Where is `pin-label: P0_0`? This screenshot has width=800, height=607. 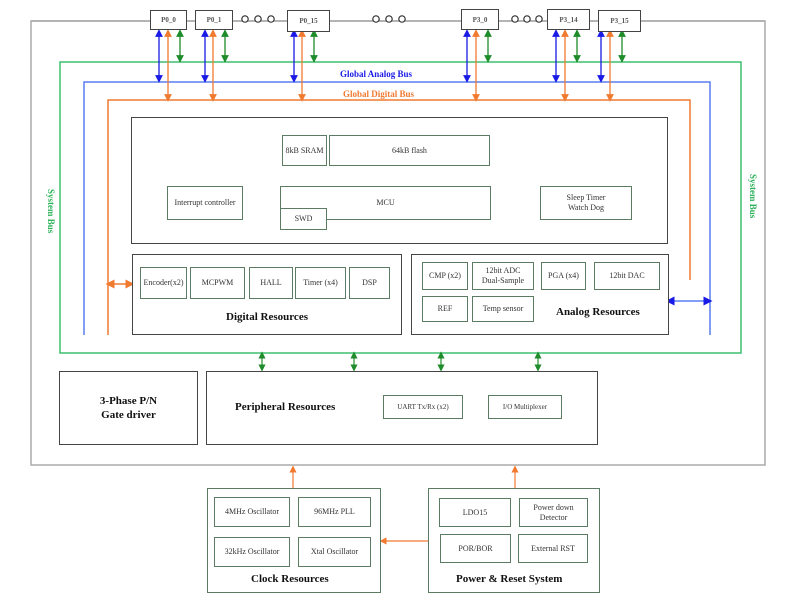 pin-label: P0_0 is located at coordinates (168, 20).